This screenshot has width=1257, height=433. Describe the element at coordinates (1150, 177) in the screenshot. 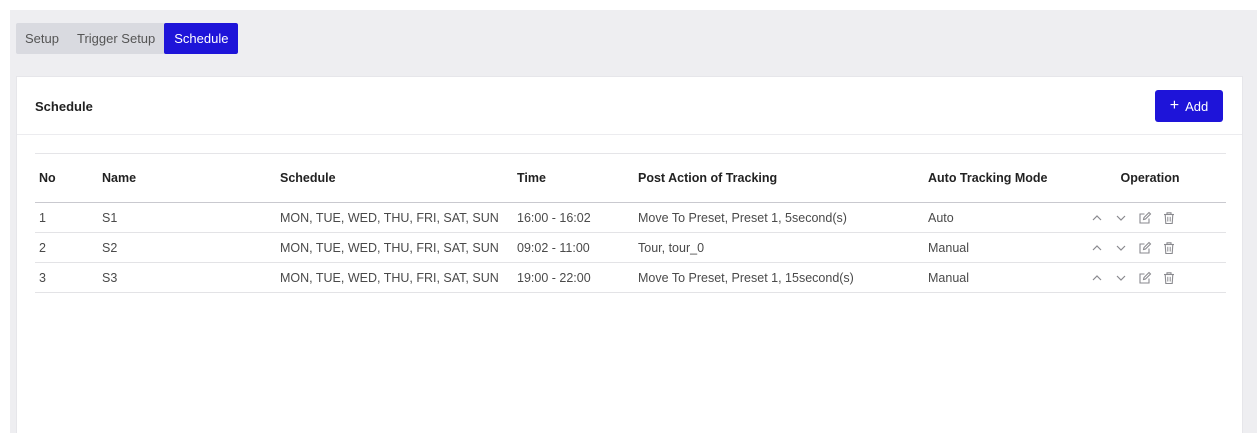

I see `header-operation: Operation` at that location.